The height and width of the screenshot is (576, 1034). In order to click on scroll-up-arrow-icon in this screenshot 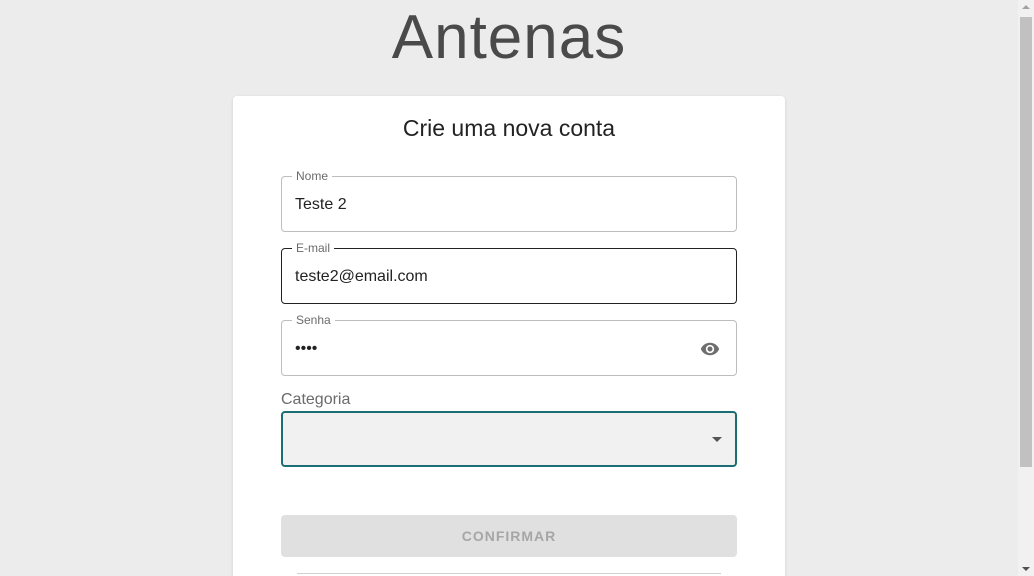, I will do `click(1026, 7)`.